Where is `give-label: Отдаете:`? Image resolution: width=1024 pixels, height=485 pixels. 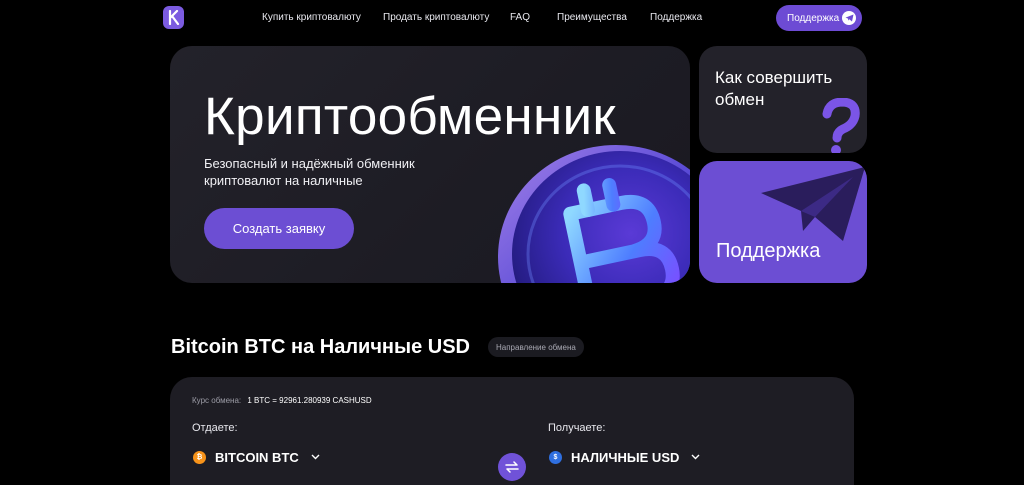 give-label: Отдаете: is located at coordinates (215, 428).